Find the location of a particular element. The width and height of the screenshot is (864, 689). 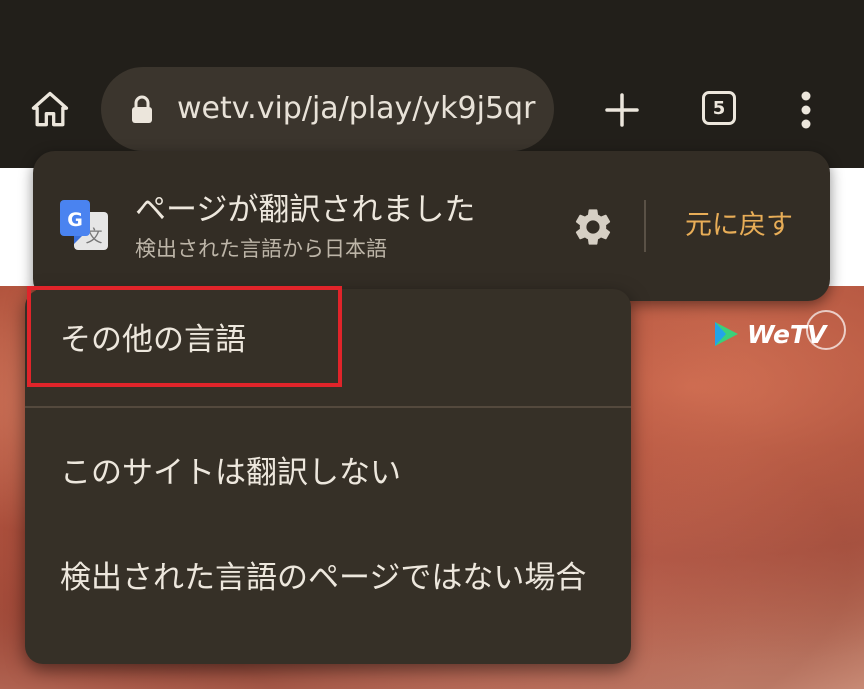

home-button is located at coordinates (50, 110).